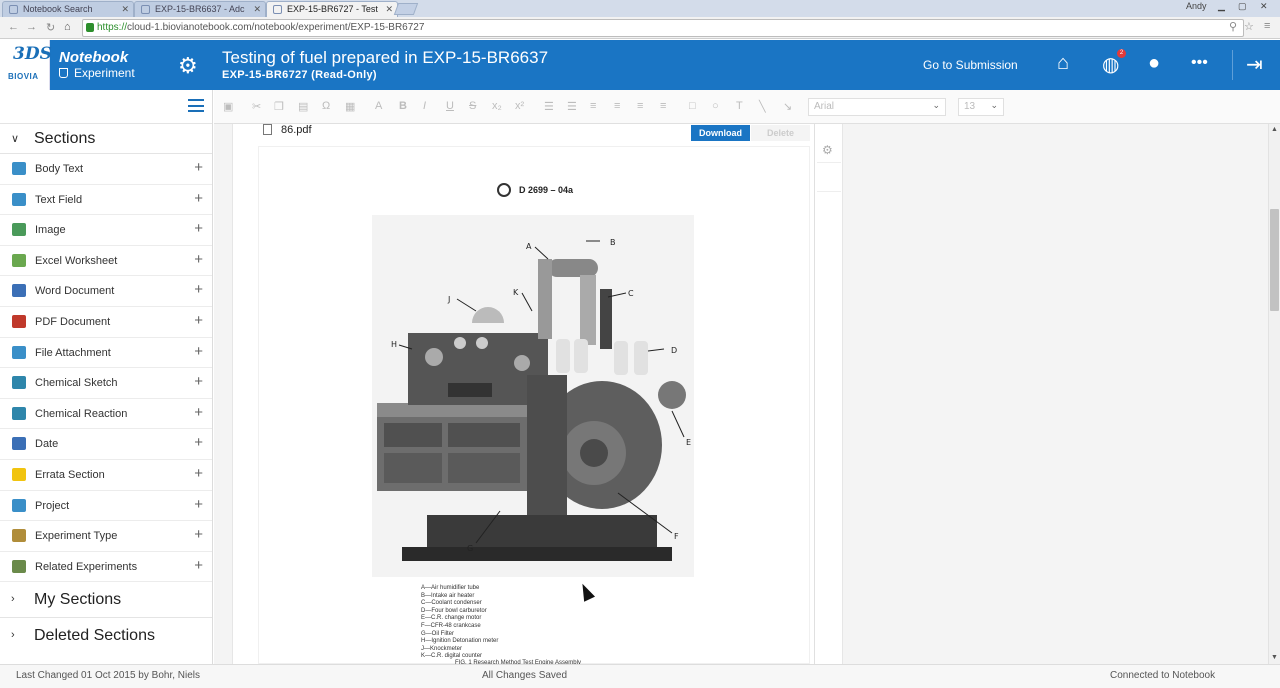  What do you see at coordinates (593, 106) in the screenshot?
I see `align-left-icon: ≡` at bounding box center [593, 106].